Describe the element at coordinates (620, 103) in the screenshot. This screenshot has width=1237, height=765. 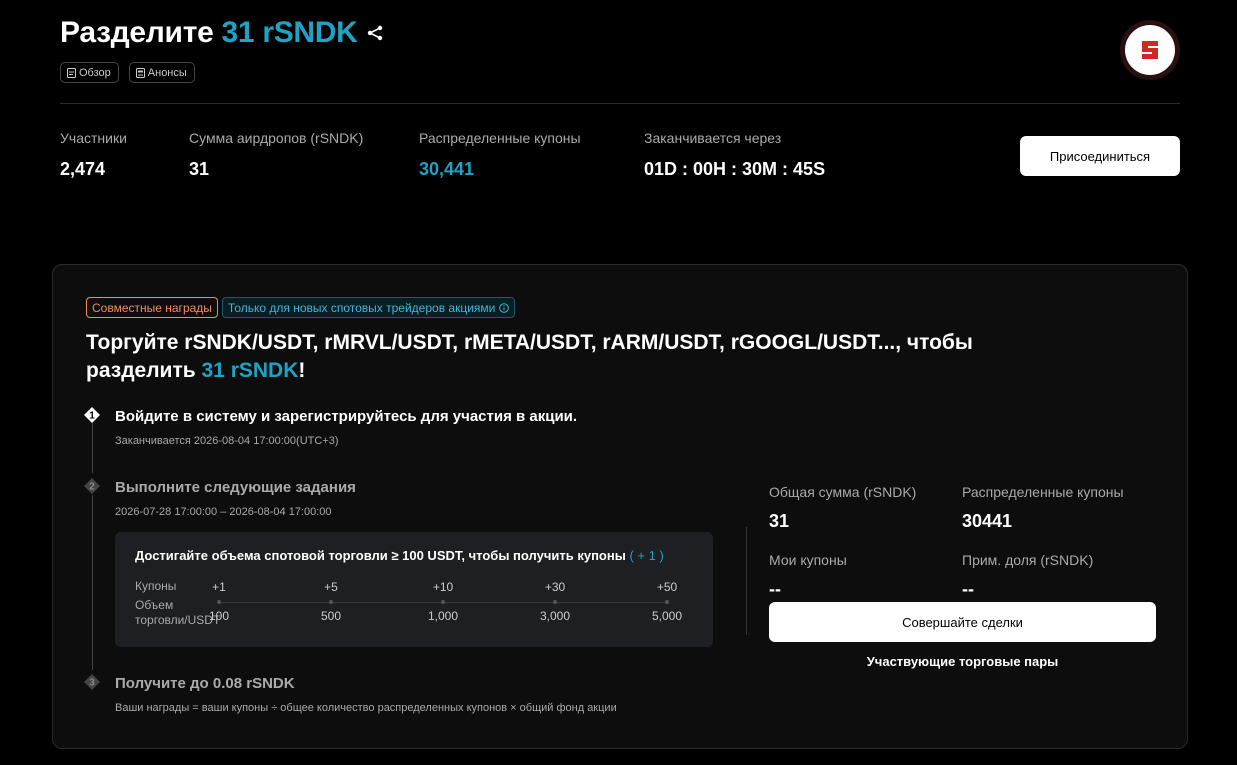
I see `header-divider` at that location.